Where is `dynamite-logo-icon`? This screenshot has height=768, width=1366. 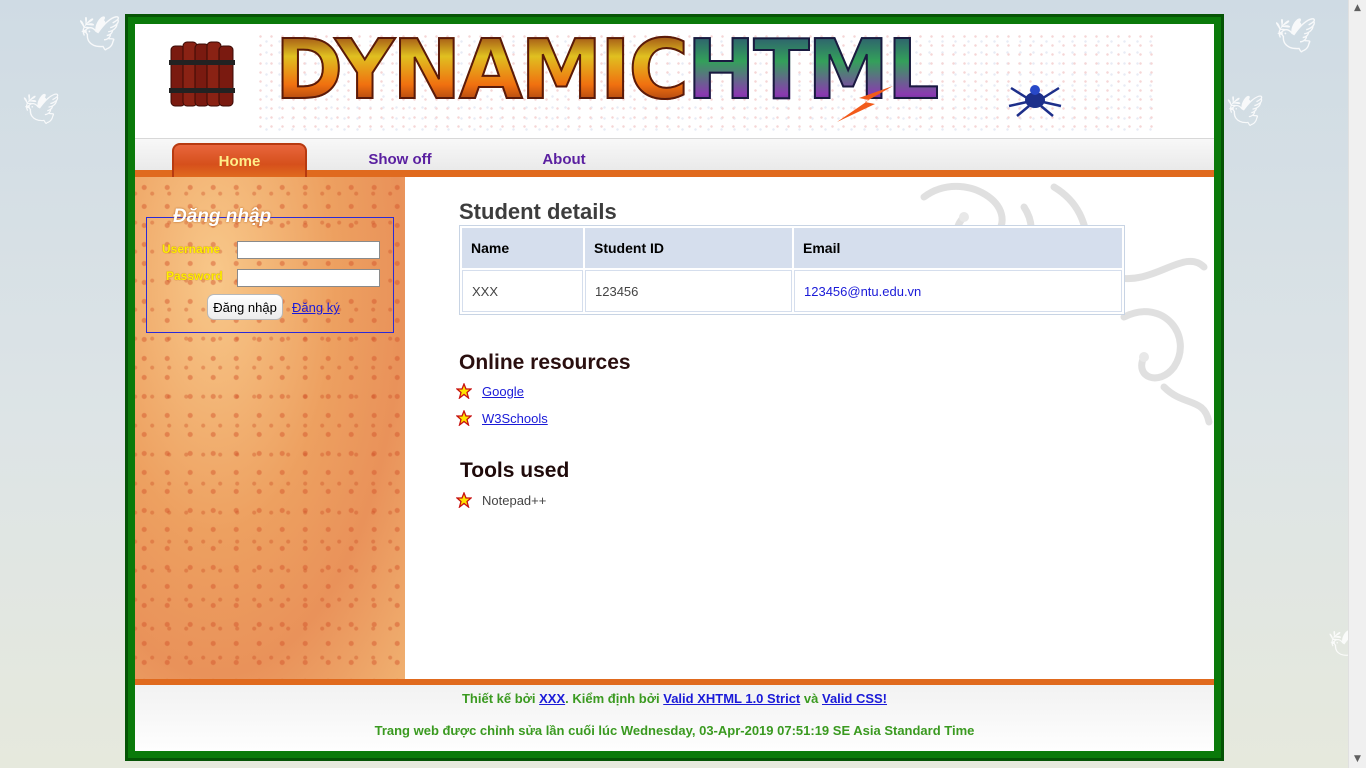
dynamite-logo-icon is located at coordinates (202, 74).